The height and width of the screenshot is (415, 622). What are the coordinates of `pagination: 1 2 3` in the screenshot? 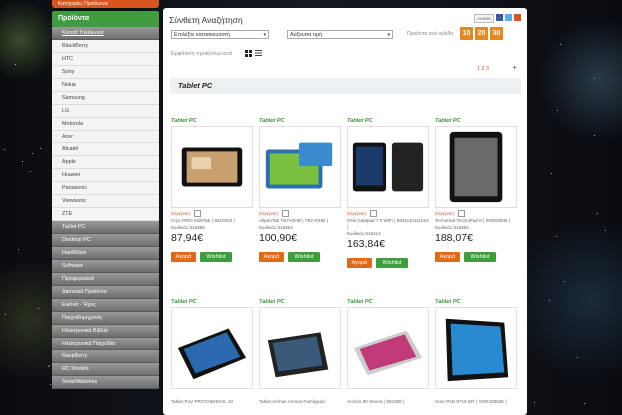 It's located at (483, 69).